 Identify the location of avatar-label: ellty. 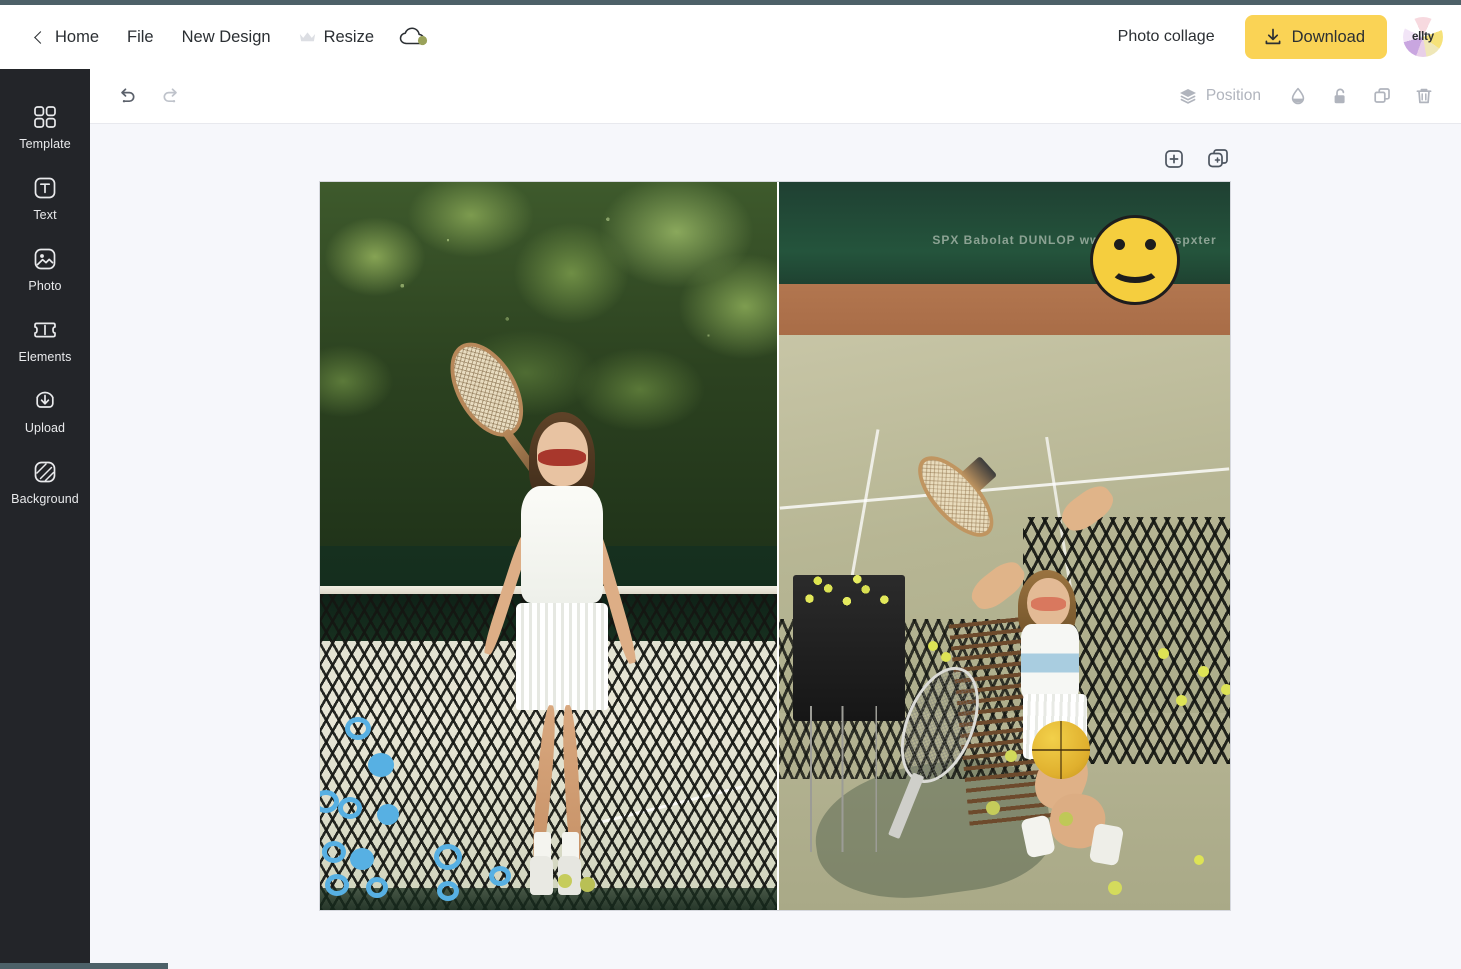
(1422, 37).